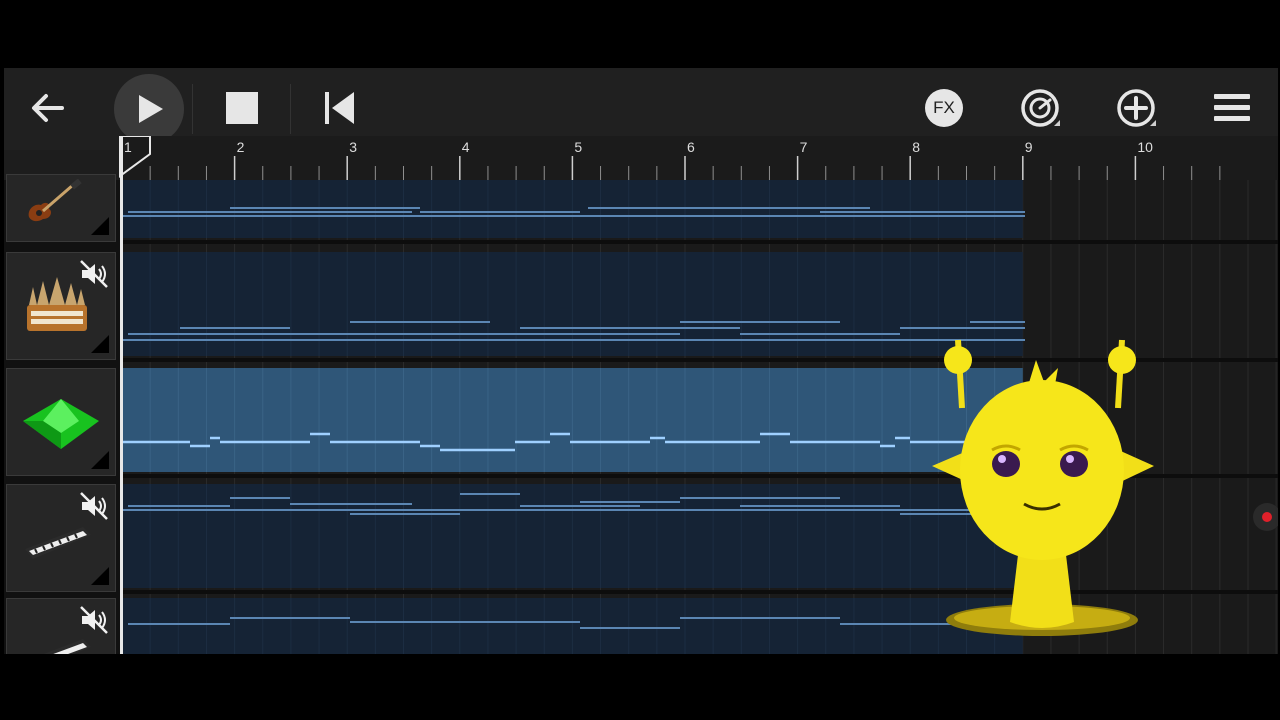 The width and height of the screenshot is (1280, 720). I want to click on electric-bass-icon, so click(55, 200).